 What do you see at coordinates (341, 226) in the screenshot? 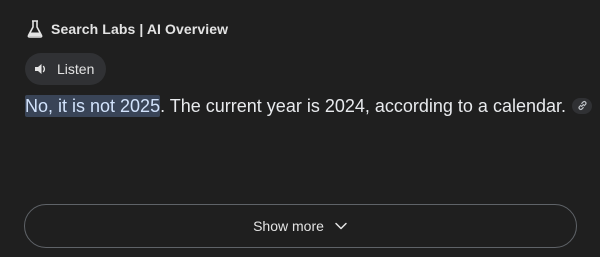
I see `chevron-down-icon` at bounding box center [341, 226].